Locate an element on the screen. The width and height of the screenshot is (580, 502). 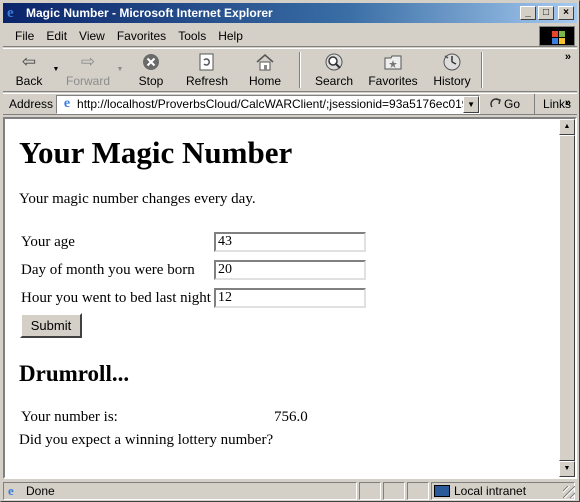
back-label: Back is located at coordinates (29, 81).